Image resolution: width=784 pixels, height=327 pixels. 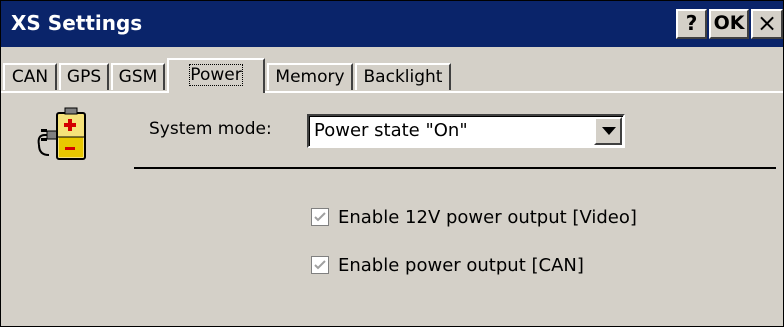 I want to click on ok-button: OK, so click(x=729, y=24).